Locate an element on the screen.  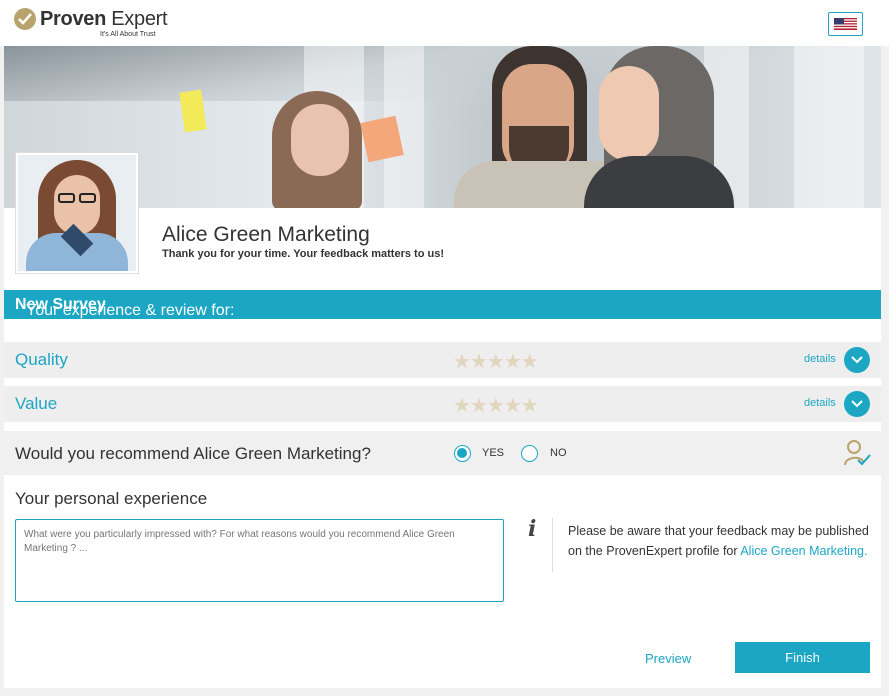
info-divider is located at coordinates (552, 545).